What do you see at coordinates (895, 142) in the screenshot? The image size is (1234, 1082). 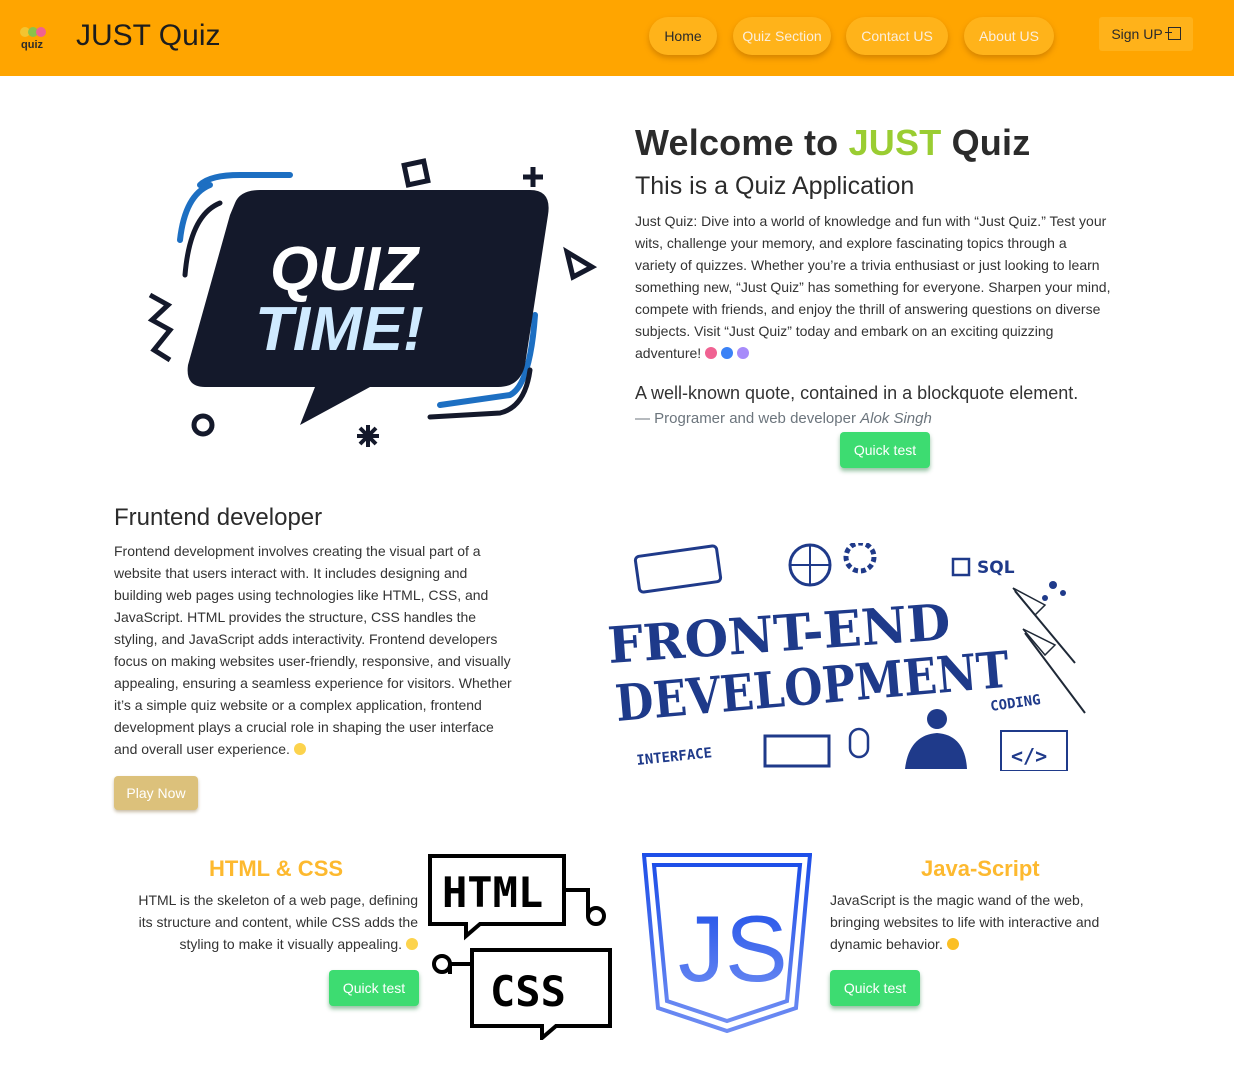 I see `hero-title-accent: JUST` at bounding box center [895, 142].